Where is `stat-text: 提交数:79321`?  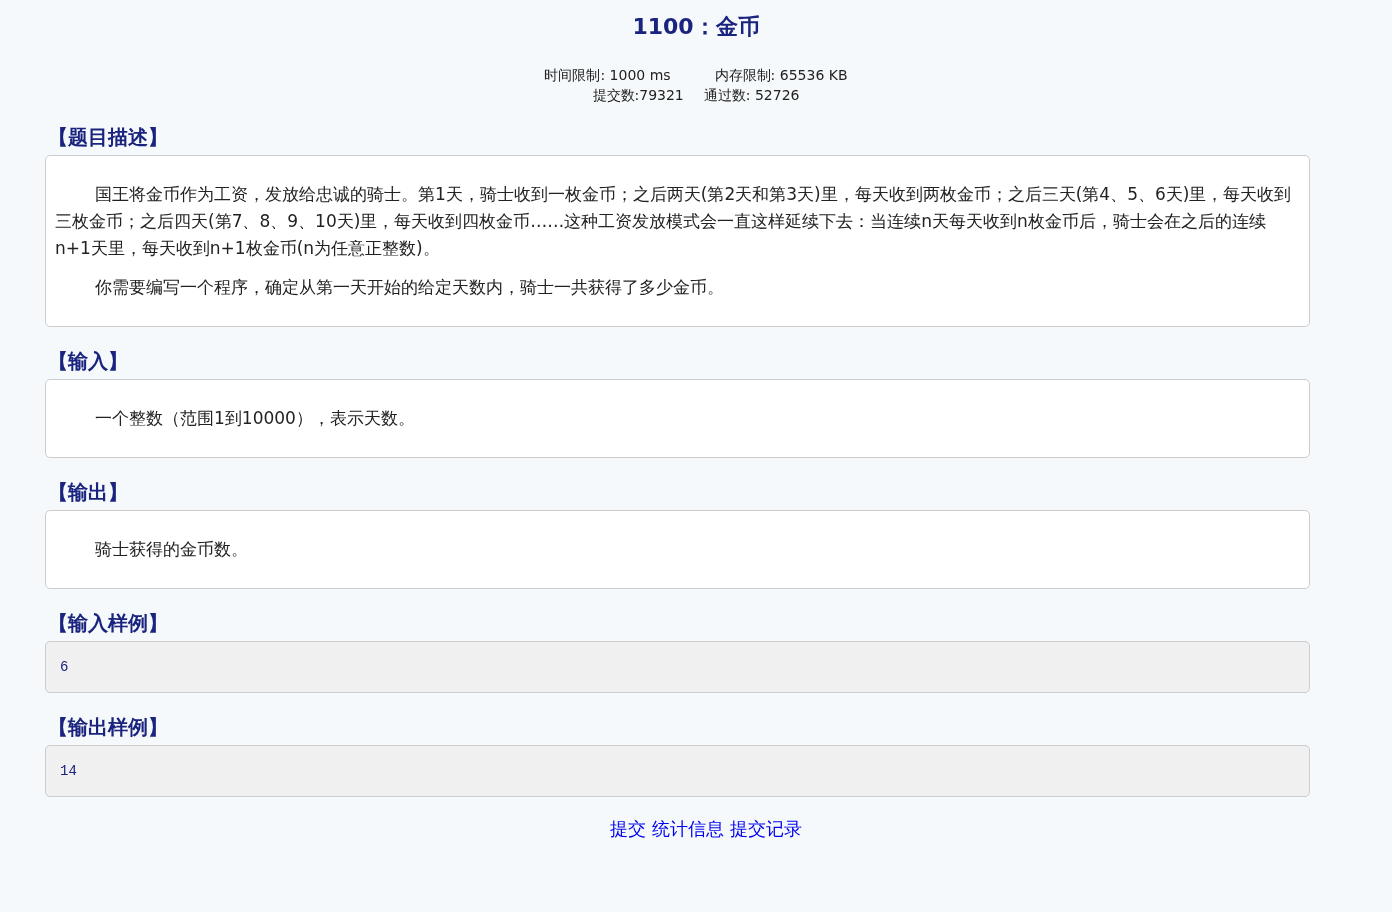 stat-text: 提交数:79321 is located at coordinates (638, 95).